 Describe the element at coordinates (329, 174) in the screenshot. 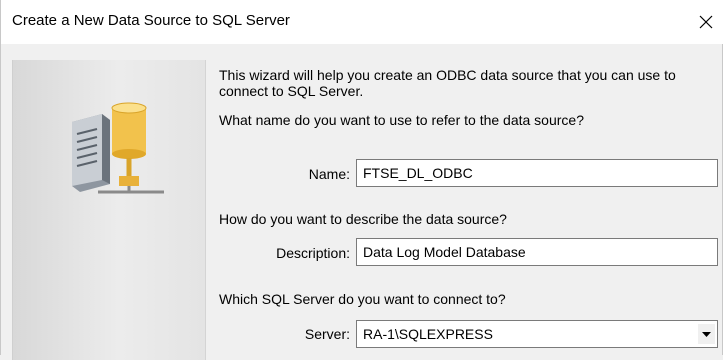

I see `name-label: Name:` at that location.